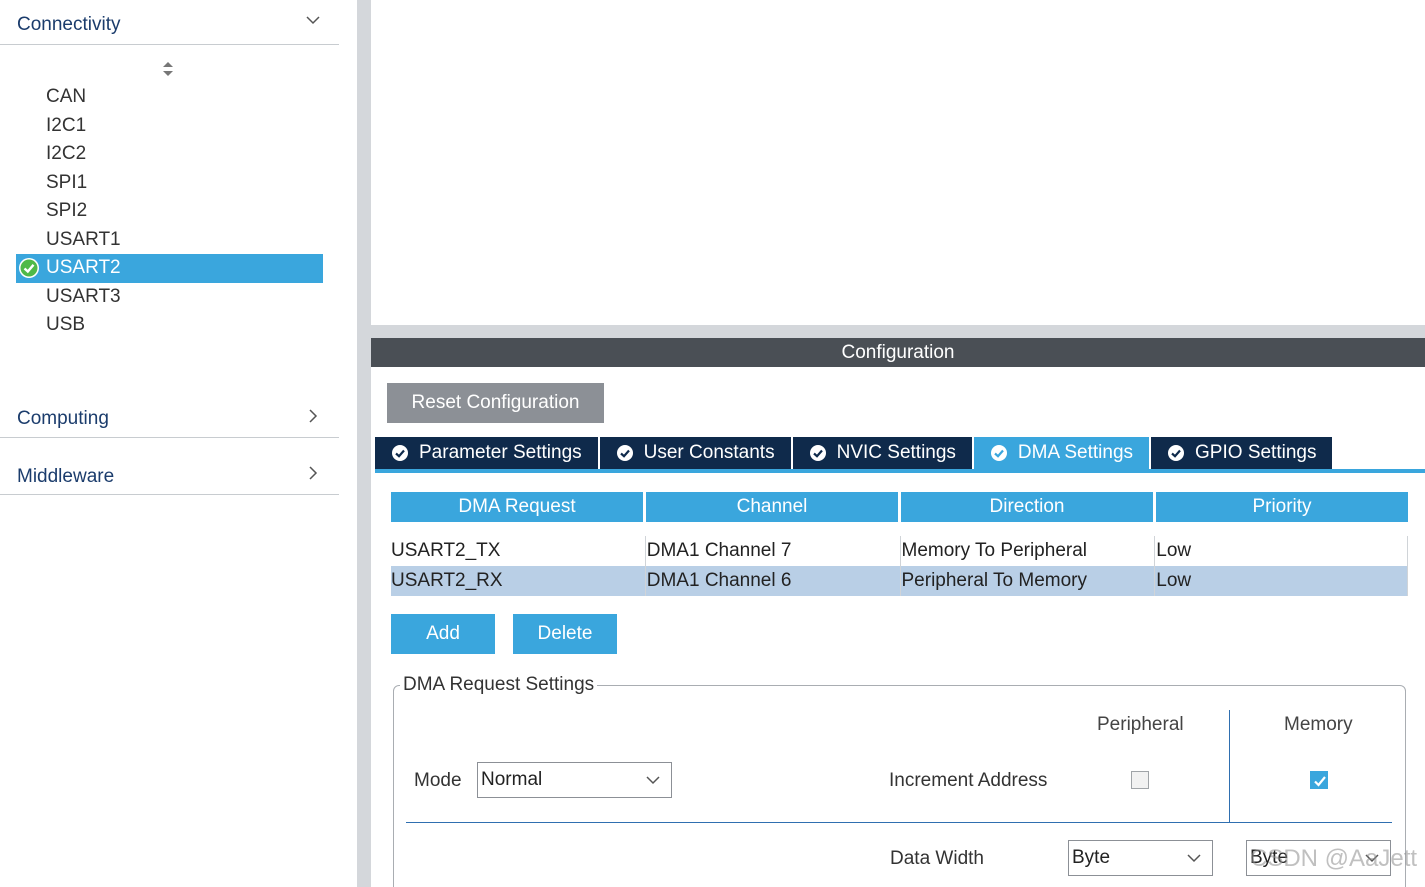 The image size is (1425, 887). What do you see at coordinates (1318, 724) in the screenshot?
I see `memory-column-label: Memory` at bounding box center [1318, 724].